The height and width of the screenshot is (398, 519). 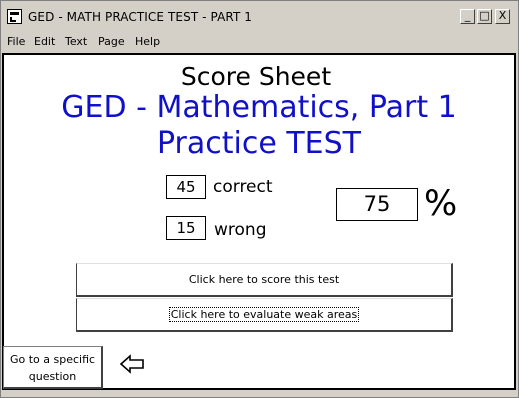 What do you see at coordinates (140, 17) in the screenshot?
I see `window-title: GED - MATH PRACTICE TEST - PART 1` at bounding box center [140, 17].